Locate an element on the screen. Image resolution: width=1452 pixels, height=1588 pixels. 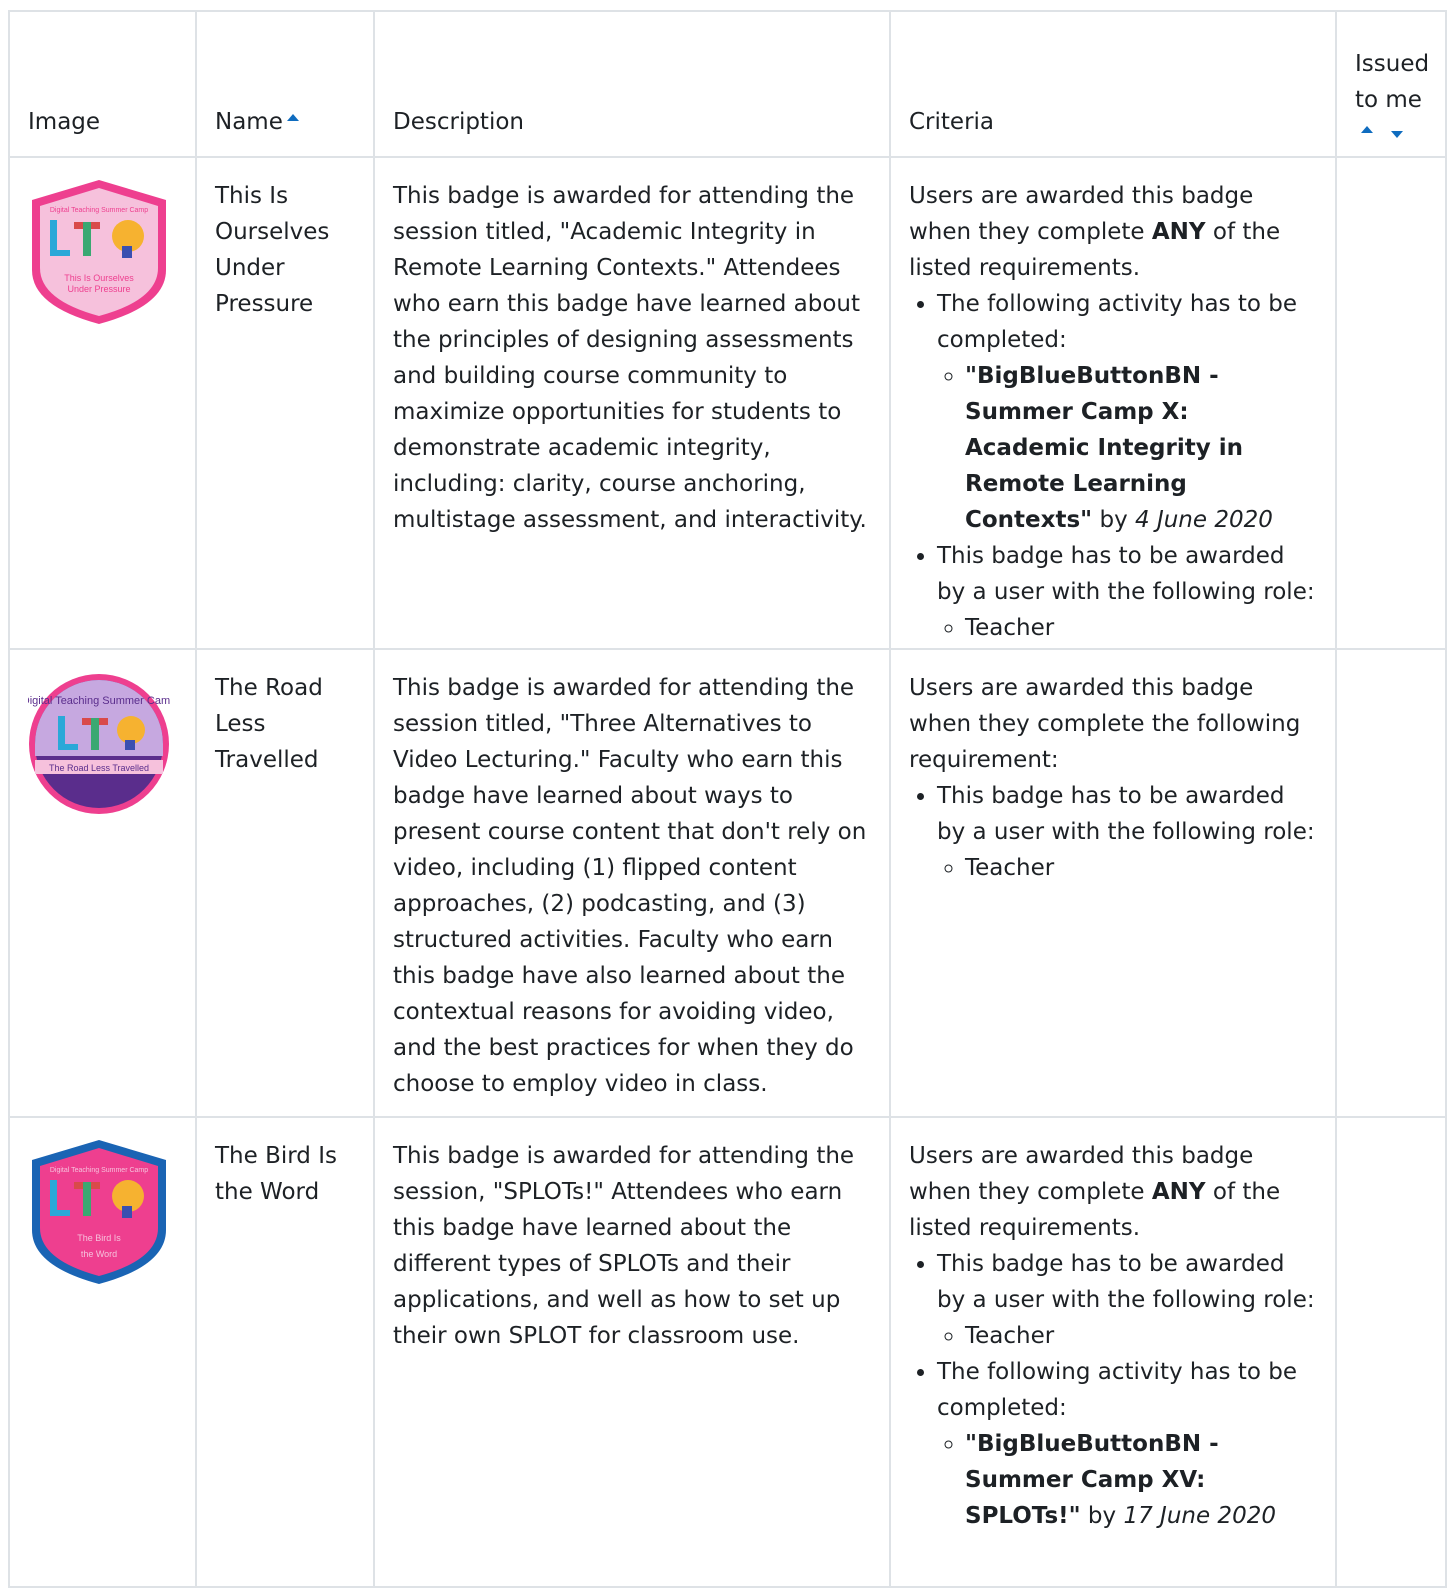
criteria-date: 17 June 2020 is located at coordinates (1199, 1516).